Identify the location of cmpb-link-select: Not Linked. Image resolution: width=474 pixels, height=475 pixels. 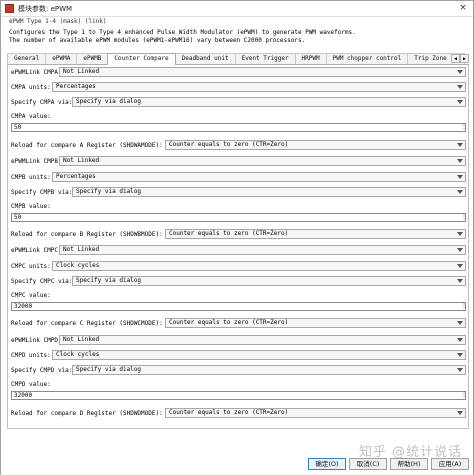
(262, 161).